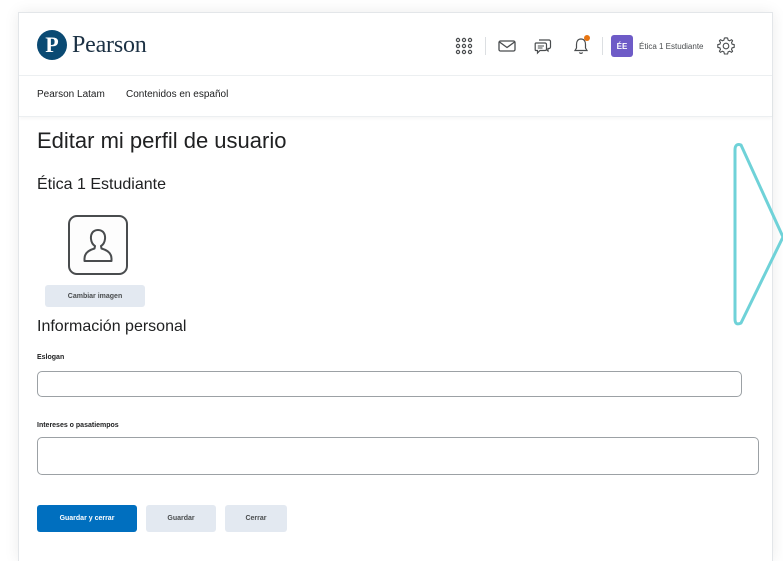  Describe the element at coordinates (181, 518) in the screenshot. I see `save-button: Guardar` at that location.